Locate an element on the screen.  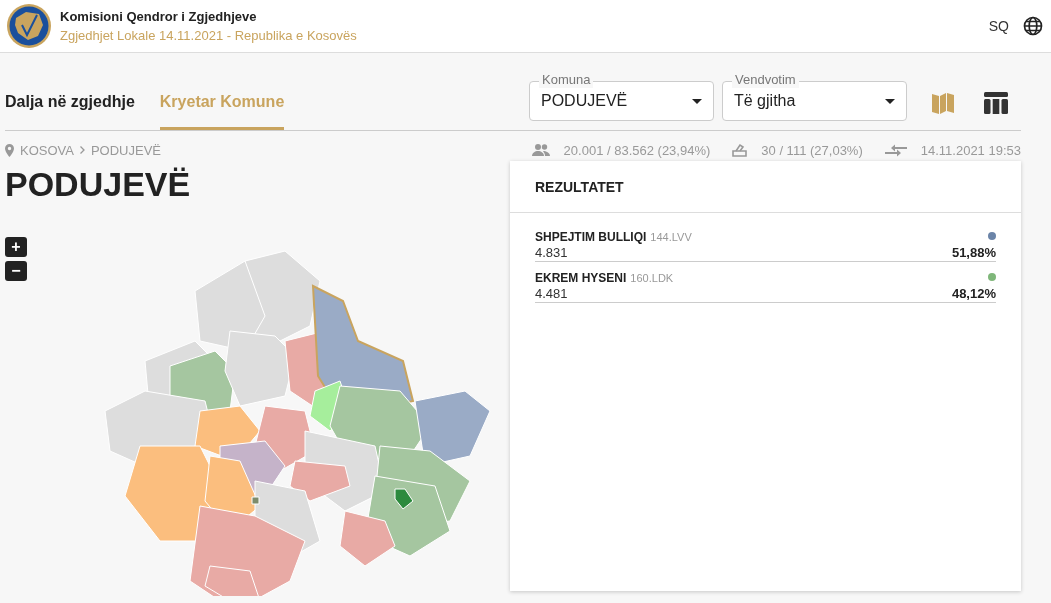
vote-percent: 48,12% is located at coordinates (973, 293).